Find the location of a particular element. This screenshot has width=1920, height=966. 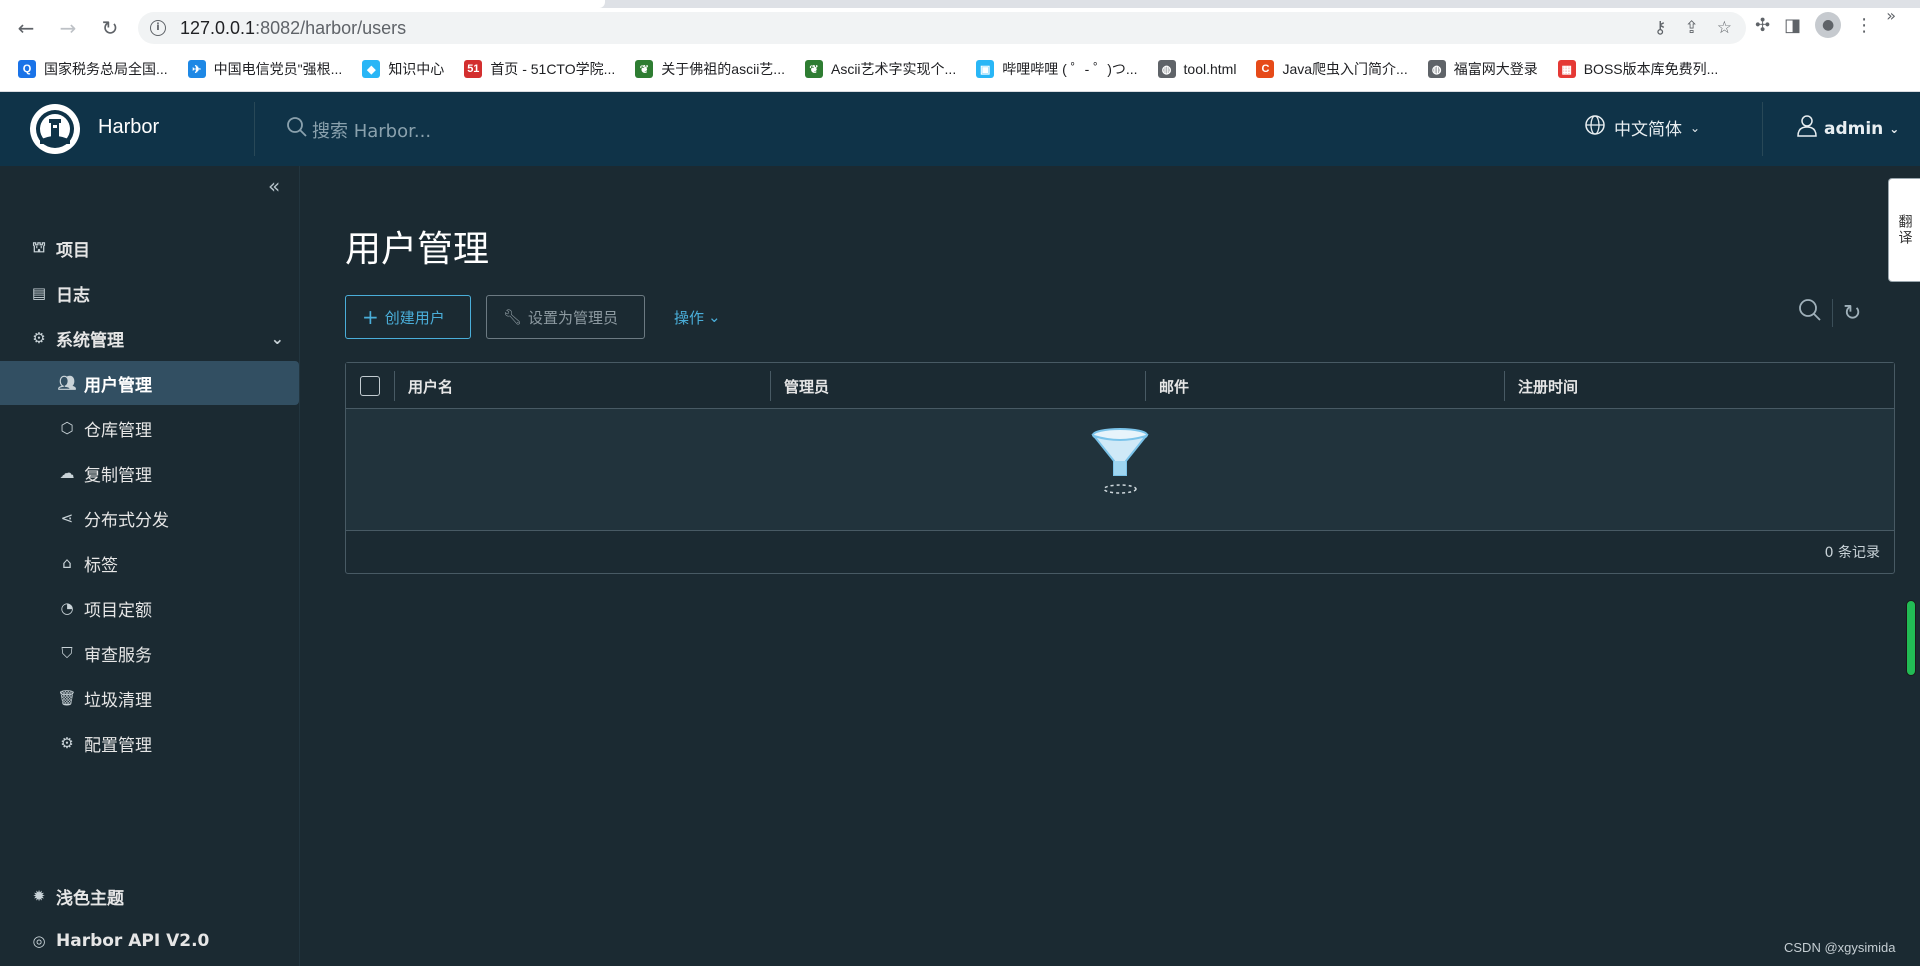

admin-icon: ⚙ is located at coordinates (39, 338).